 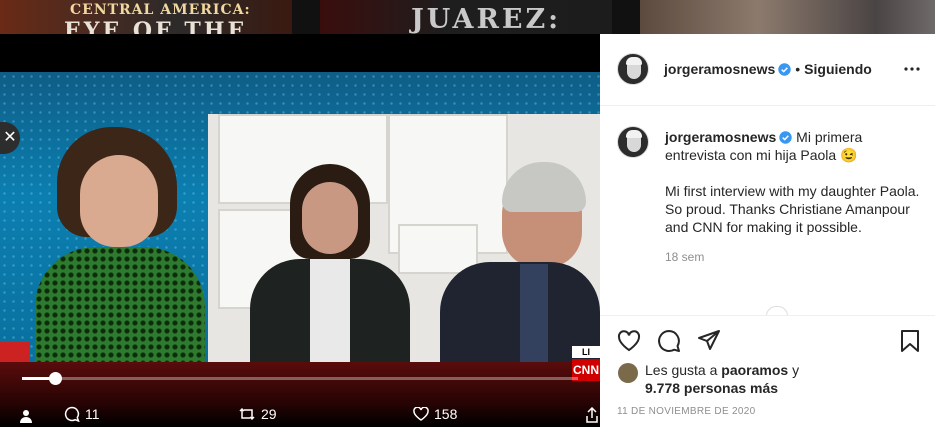 What do you see at coordinates (709, 341) in the screenshot?
I see `share-direct-icon` at bounding box center [709, 341].